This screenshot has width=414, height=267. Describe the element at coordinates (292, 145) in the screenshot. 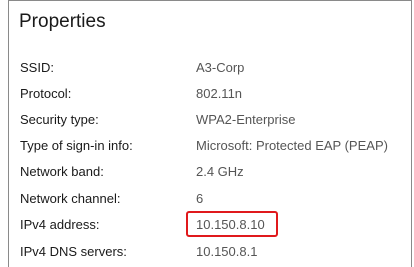

I see `property-value-sign-in-info: Microsoft: Protected EAP (PEAP)` at that location.